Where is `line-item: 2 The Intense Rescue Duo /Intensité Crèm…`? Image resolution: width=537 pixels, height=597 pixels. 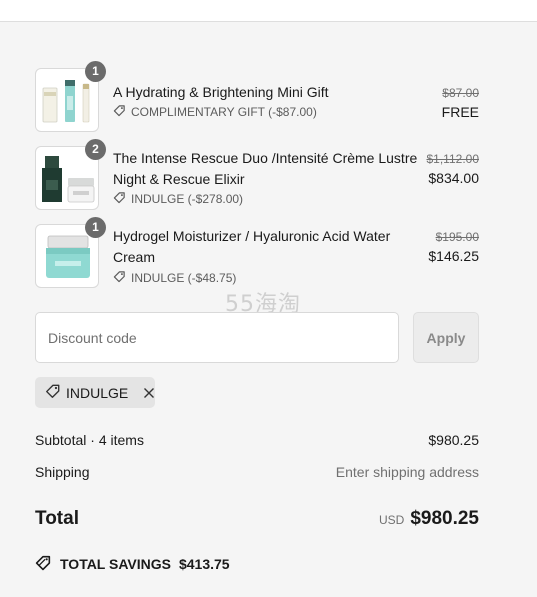
line-item: 2 The Intense Rescue Duo /Intensité Crèm… is located at coordinates (257, 174).